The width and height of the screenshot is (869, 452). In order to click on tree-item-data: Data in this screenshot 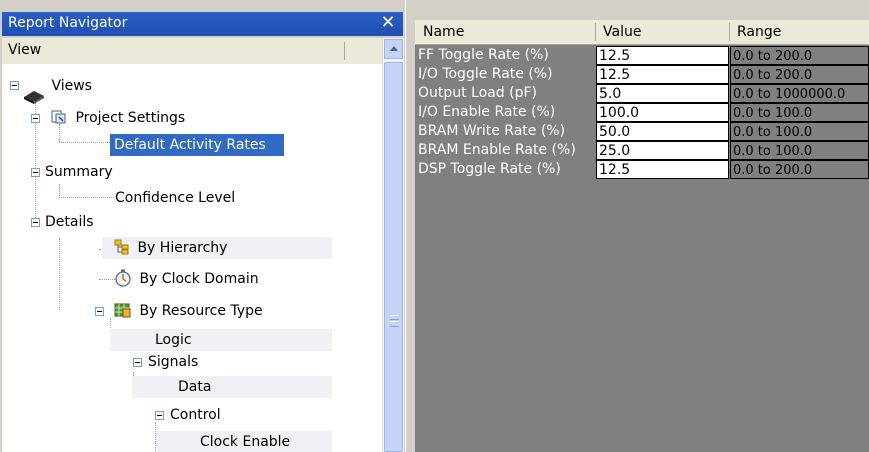, I will do `click(194, 387)`.